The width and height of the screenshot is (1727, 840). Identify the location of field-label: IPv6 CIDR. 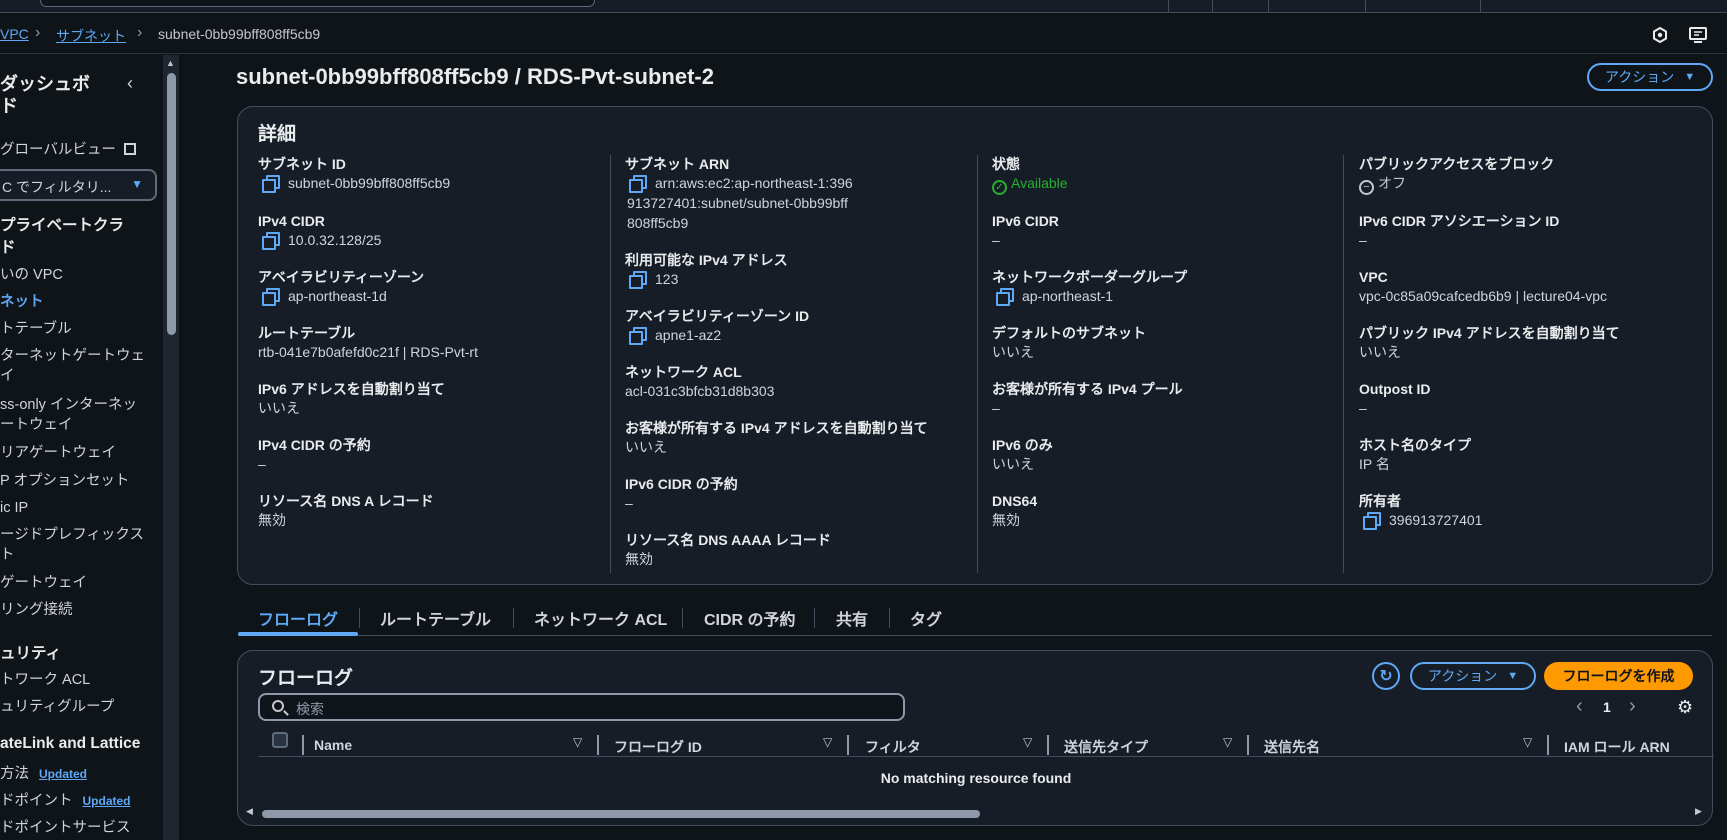
(1025, 221).